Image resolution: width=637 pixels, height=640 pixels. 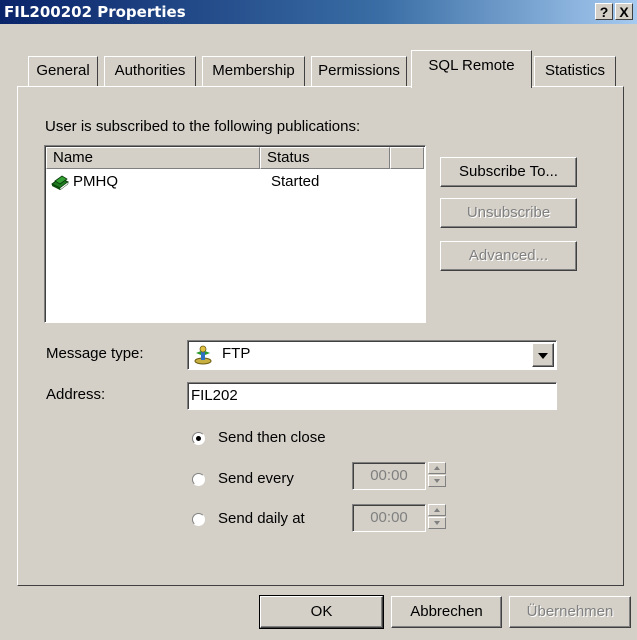 I want to click on column-header-status: Status, so click(x=325, y=158).